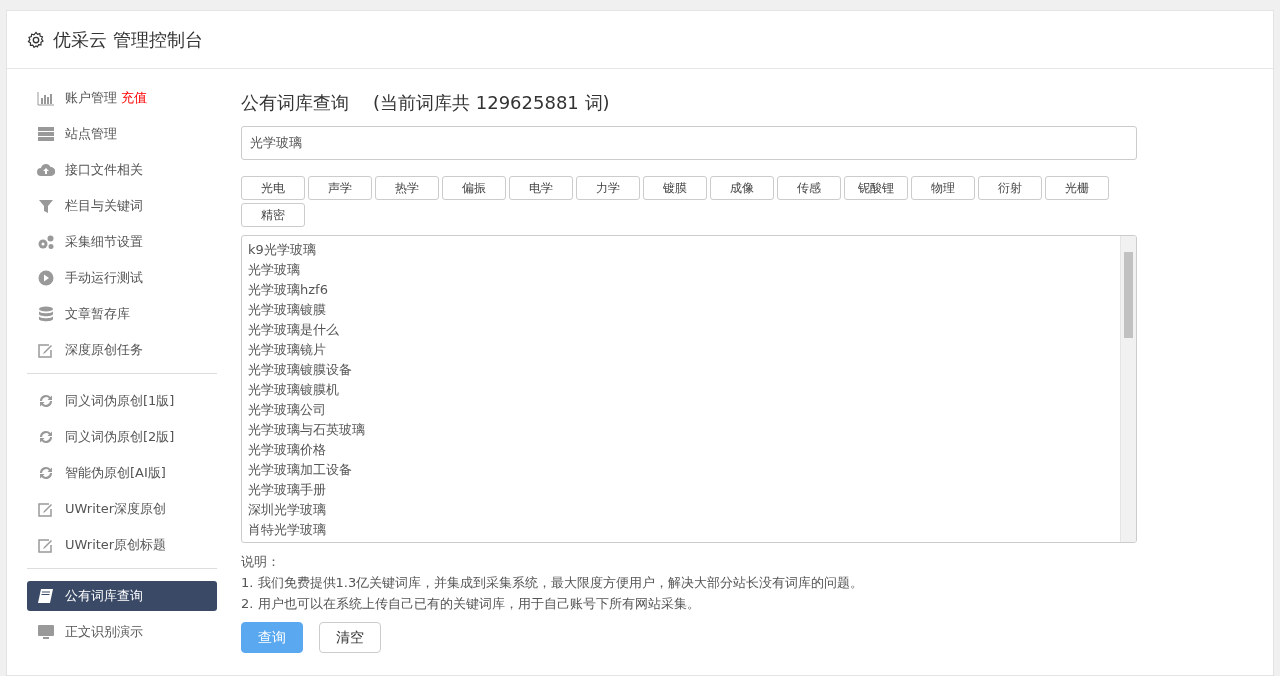 The height and width of the screenshot is (676, 1280). What do you see at coordinates (681, 530) in the screenshot?
I see `result-item: 肖特光学玻璃` at bounding box center [681, 530].